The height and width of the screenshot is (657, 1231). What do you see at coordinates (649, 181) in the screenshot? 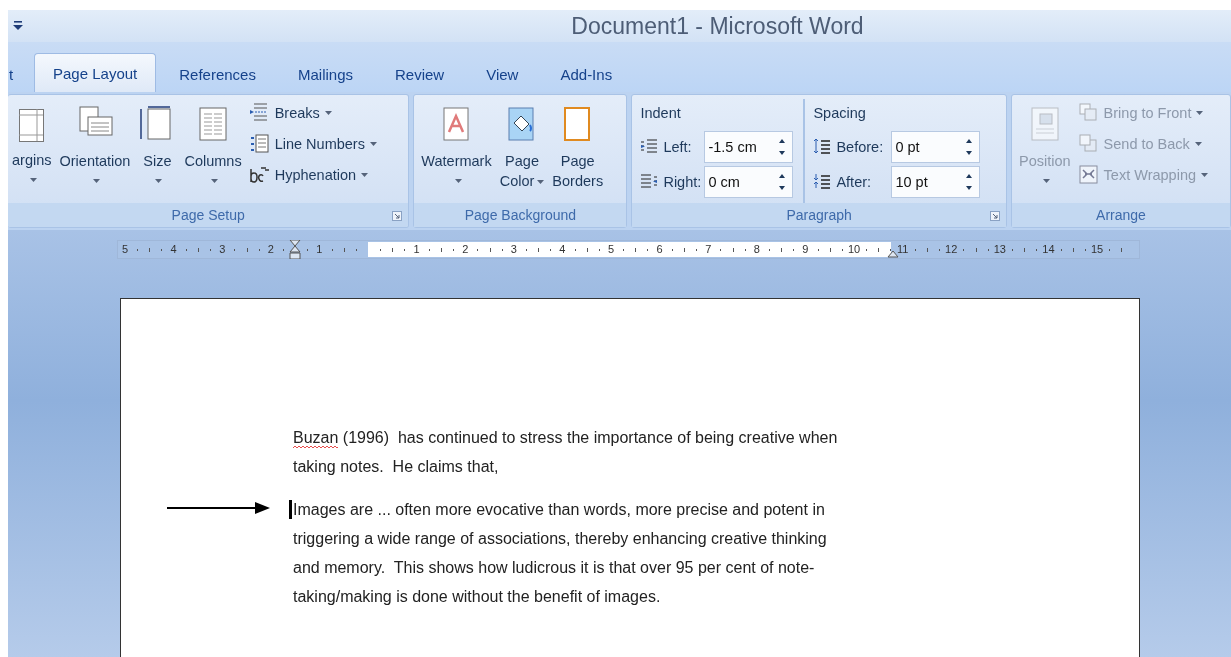
I see `indent-right-icon` at bounding box center [649, 181].